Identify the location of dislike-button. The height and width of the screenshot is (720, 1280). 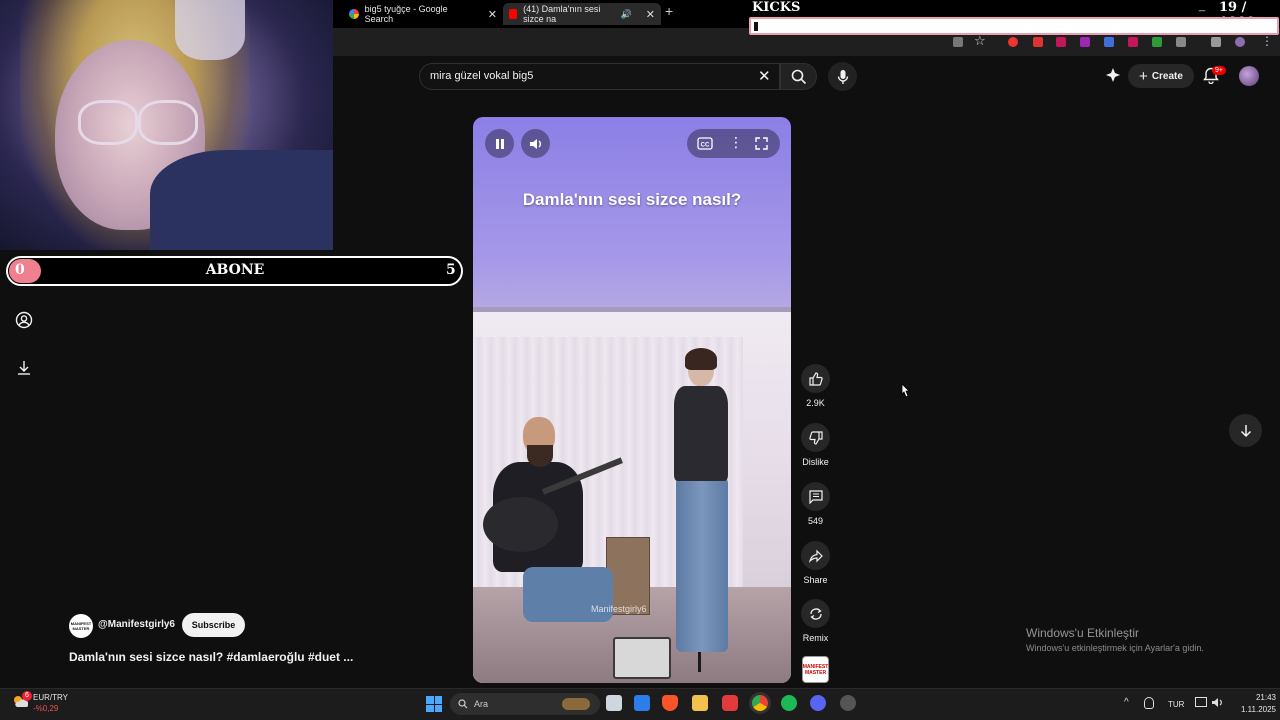
(815, 437).